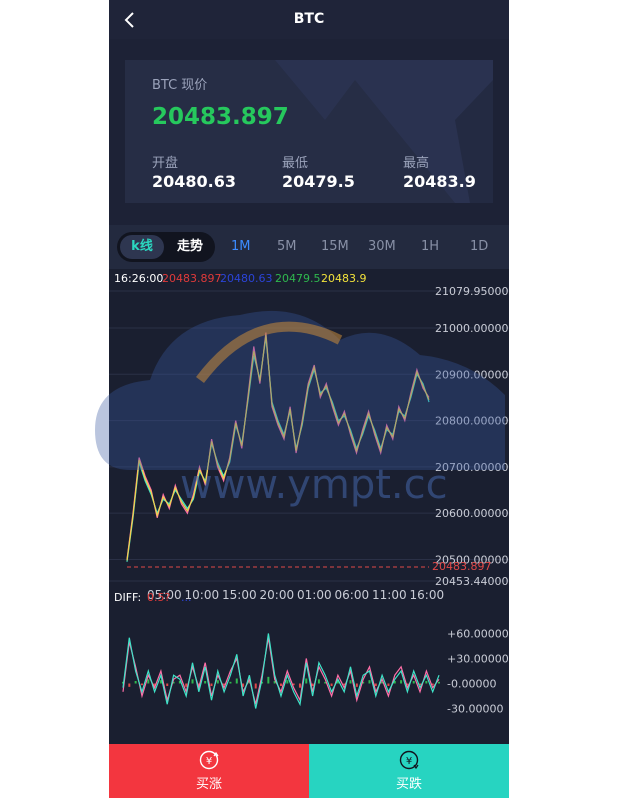  What do you see at coordinates (300, 390) in the screenshot?
I see `watermark-cloud-icon` at bounding box center [300, 390].